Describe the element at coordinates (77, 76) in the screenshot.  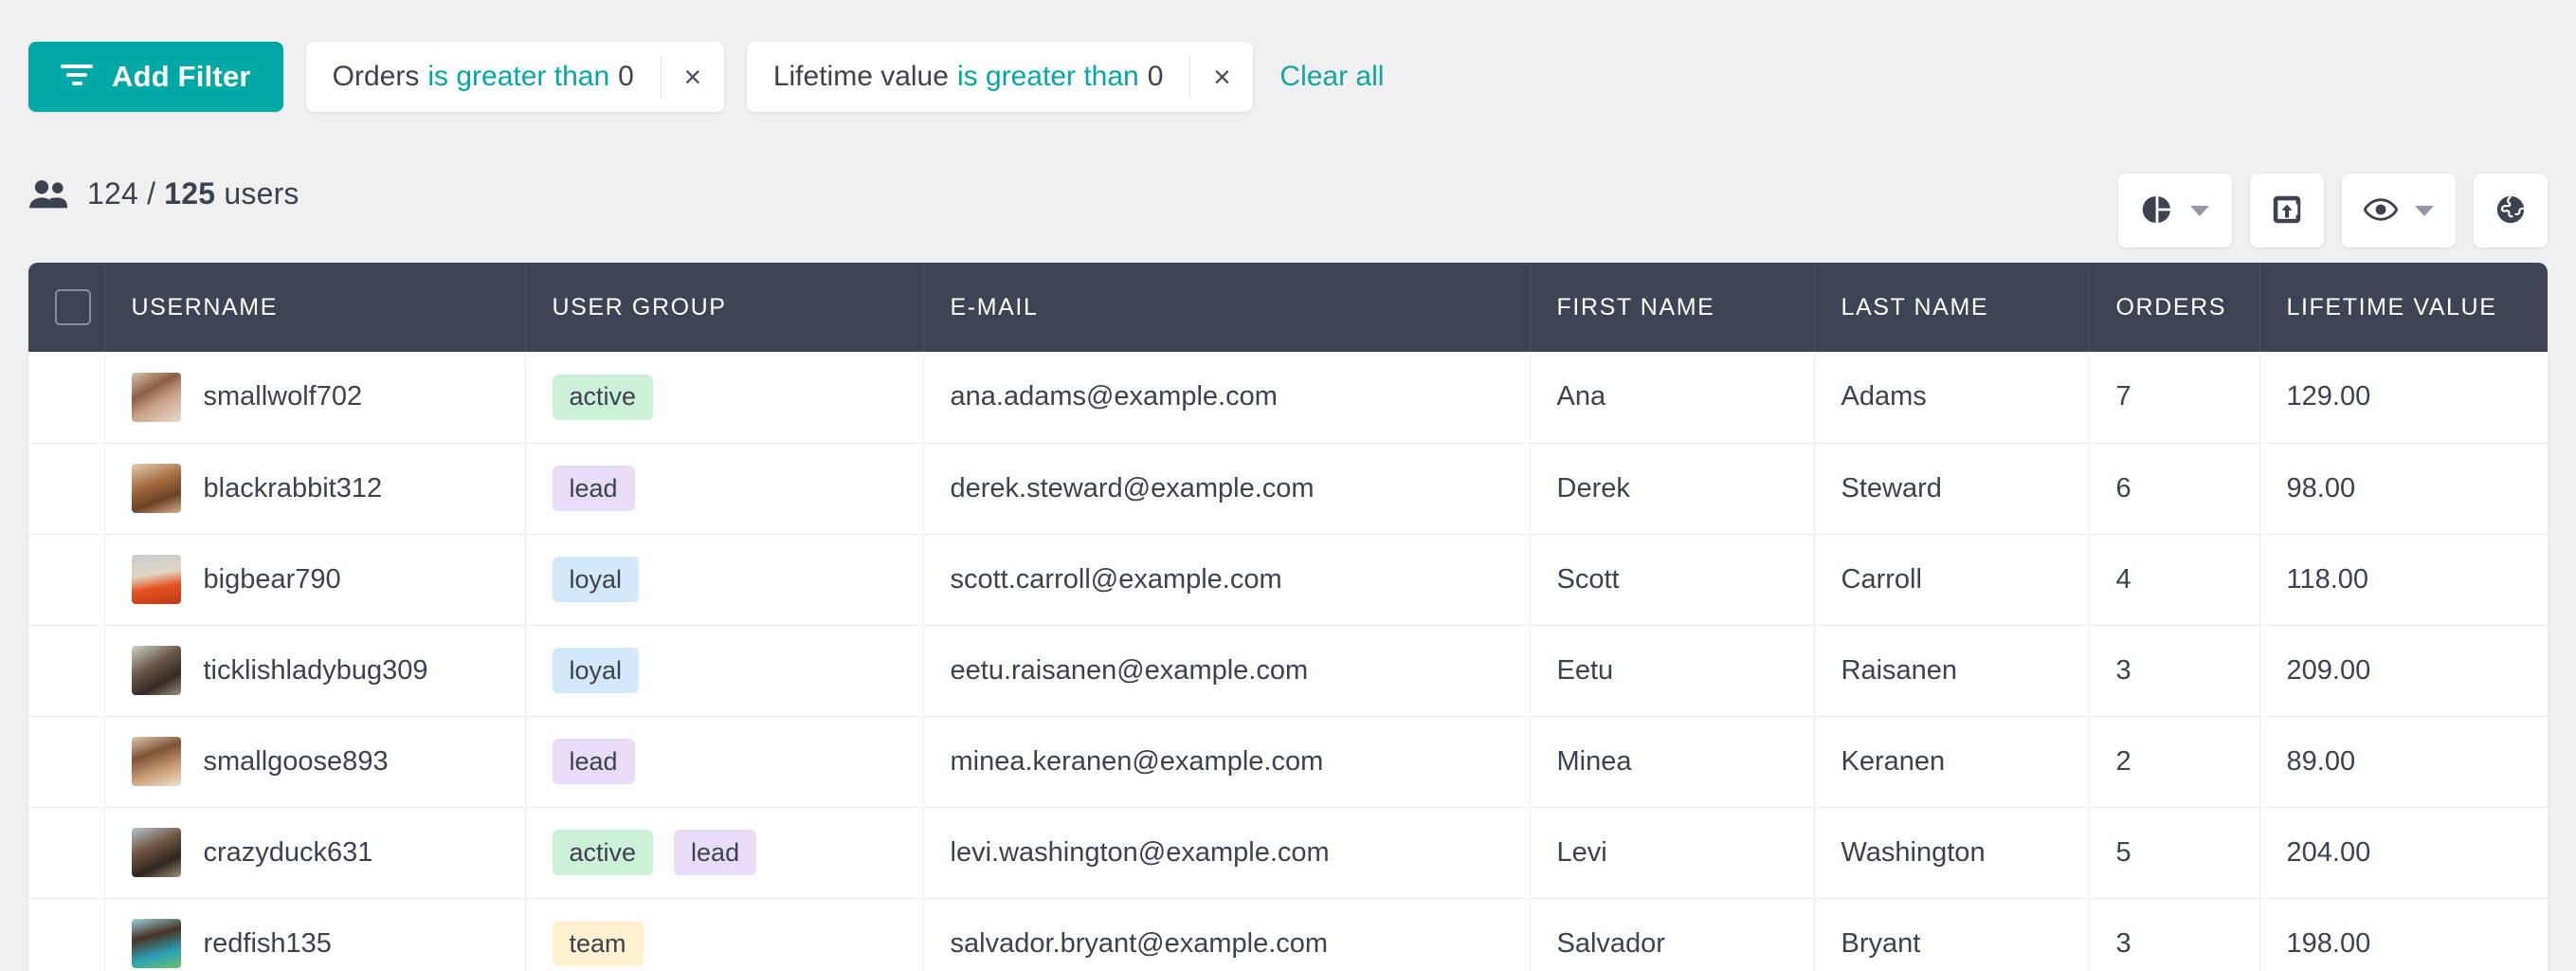
I see `filter-icon` at that location.